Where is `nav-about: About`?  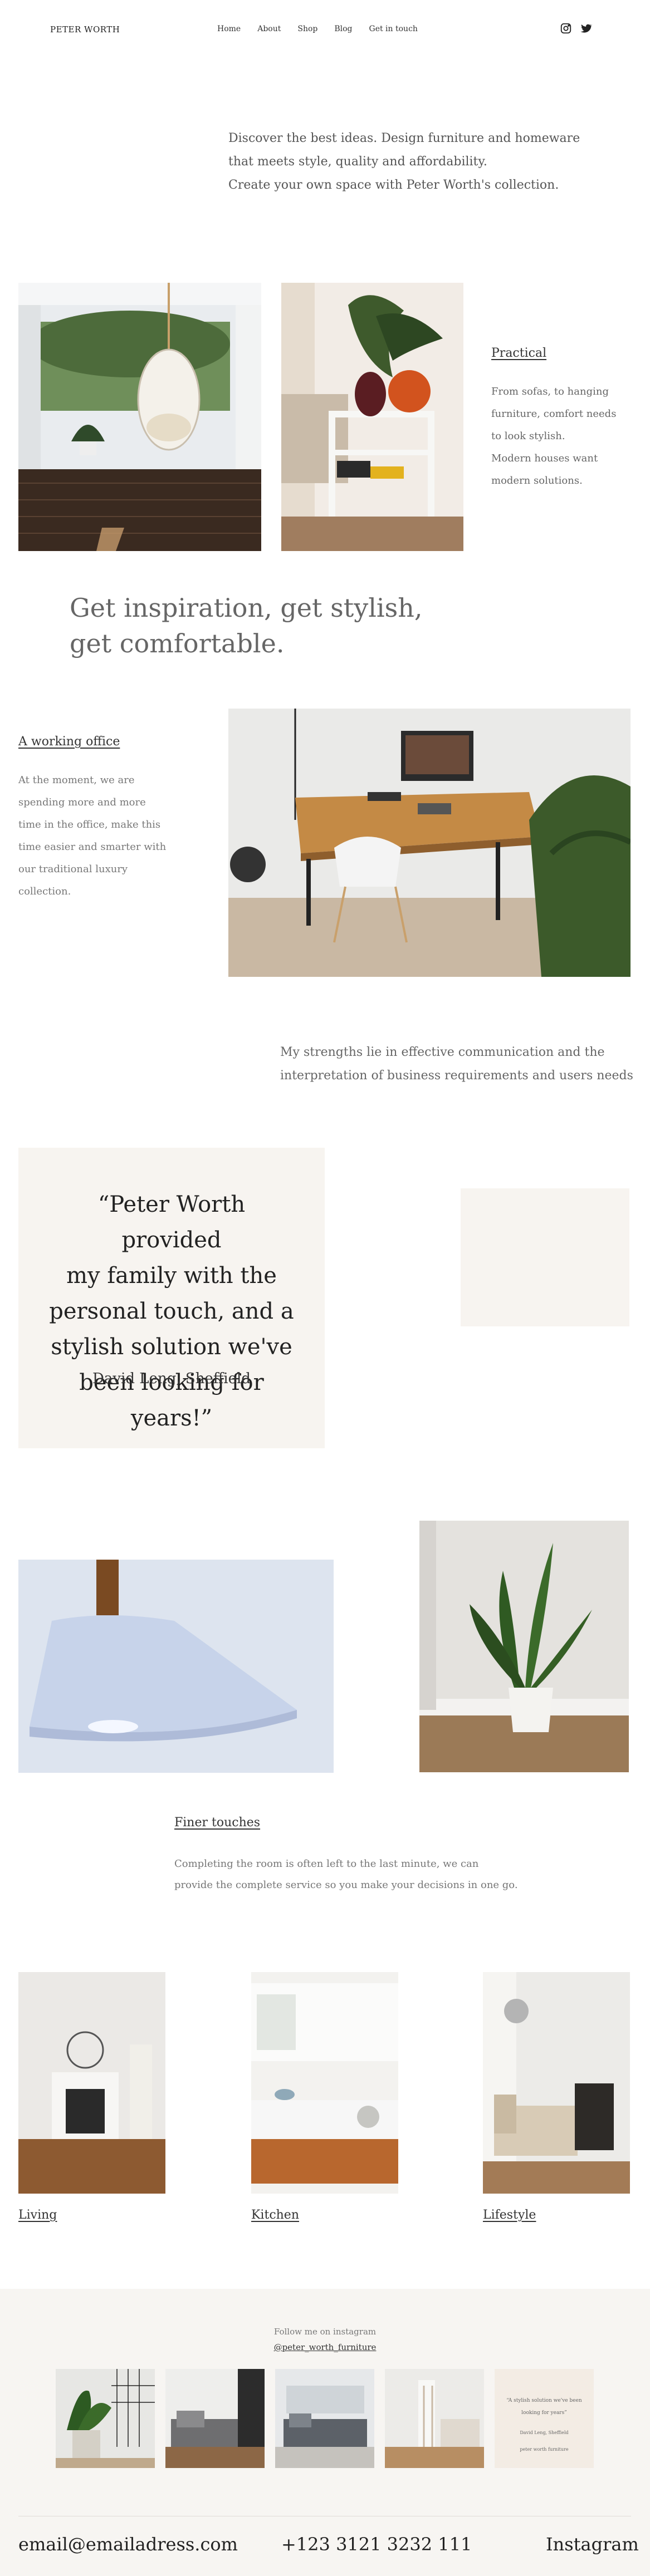 nav-about: About is located at coordinates (269, 28).